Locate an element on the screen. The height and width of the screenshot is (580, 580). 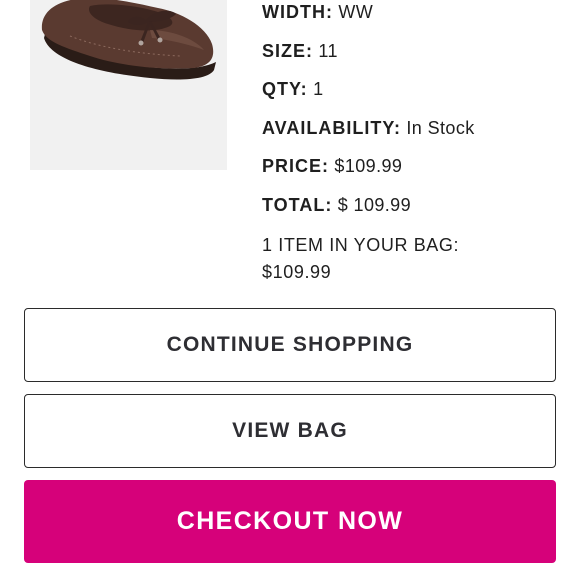
detail-value: WW is located at coordinates (356, 12).